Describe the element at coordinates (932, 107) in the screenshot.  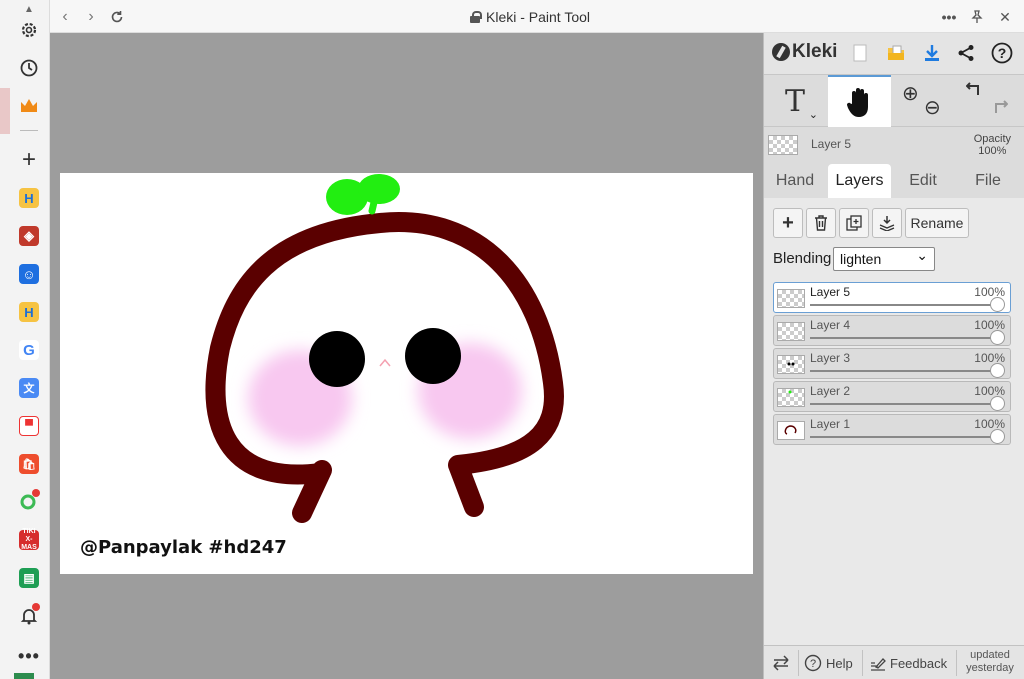
I see `zoom-out-icon: ⊖` at that location.